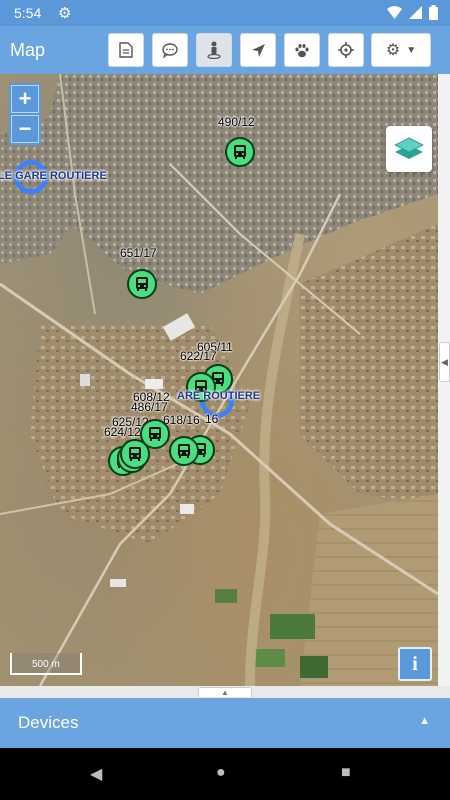  I want to click on zoom-out-button: −, so click(25, 129).